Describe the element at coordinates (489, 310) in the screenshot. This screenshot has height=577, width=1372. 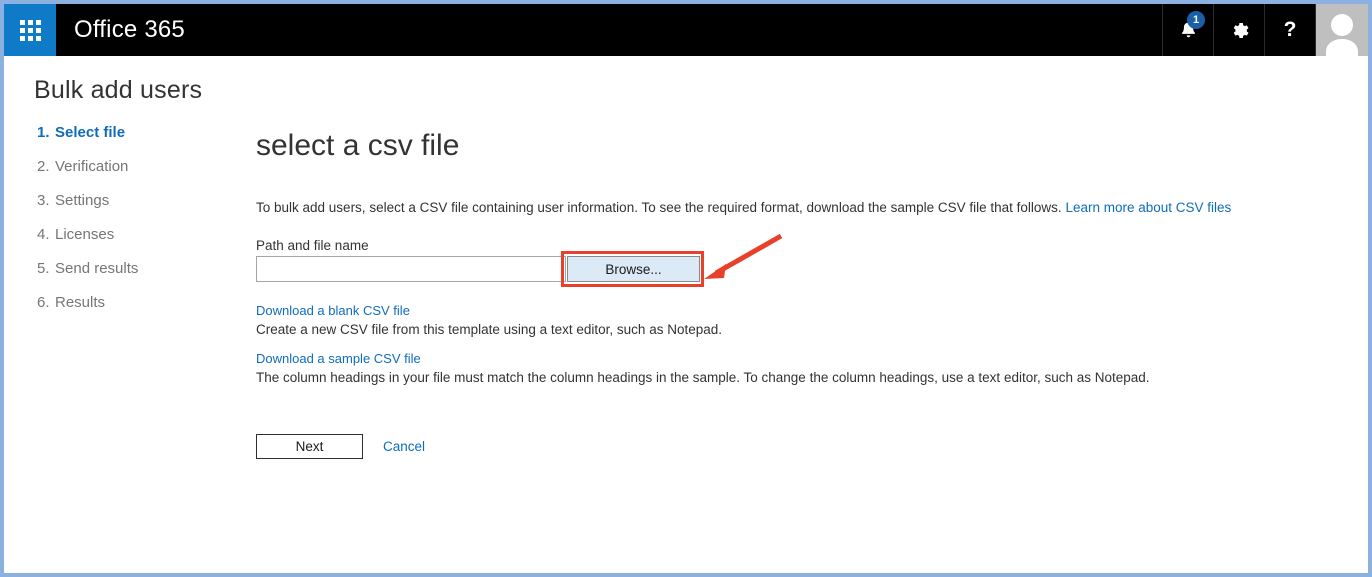
I see `download-blank-csv-link: Download a blank CSV file` at that location.